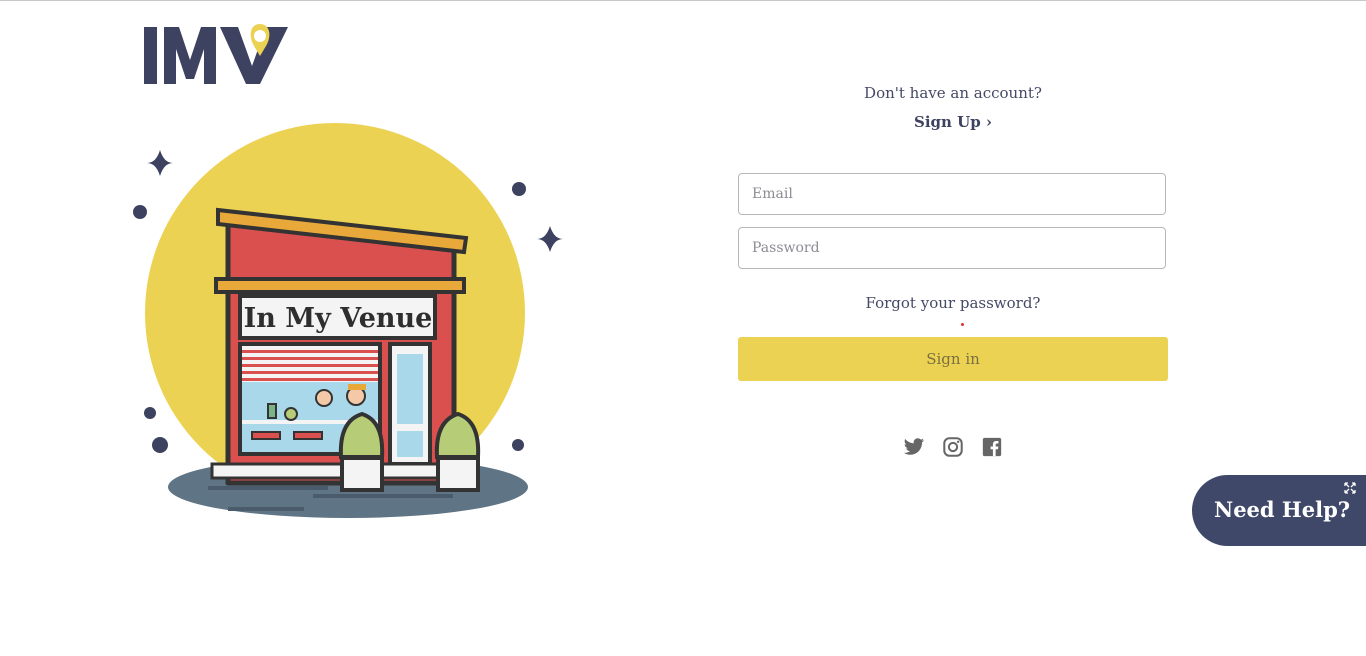 Image resolution: width=1366 pixels, height=656 pixels. Describe the element at coordinates (953, 303) in the screenshot. I see `forgot-password-link: Forgot your password?` at that location.